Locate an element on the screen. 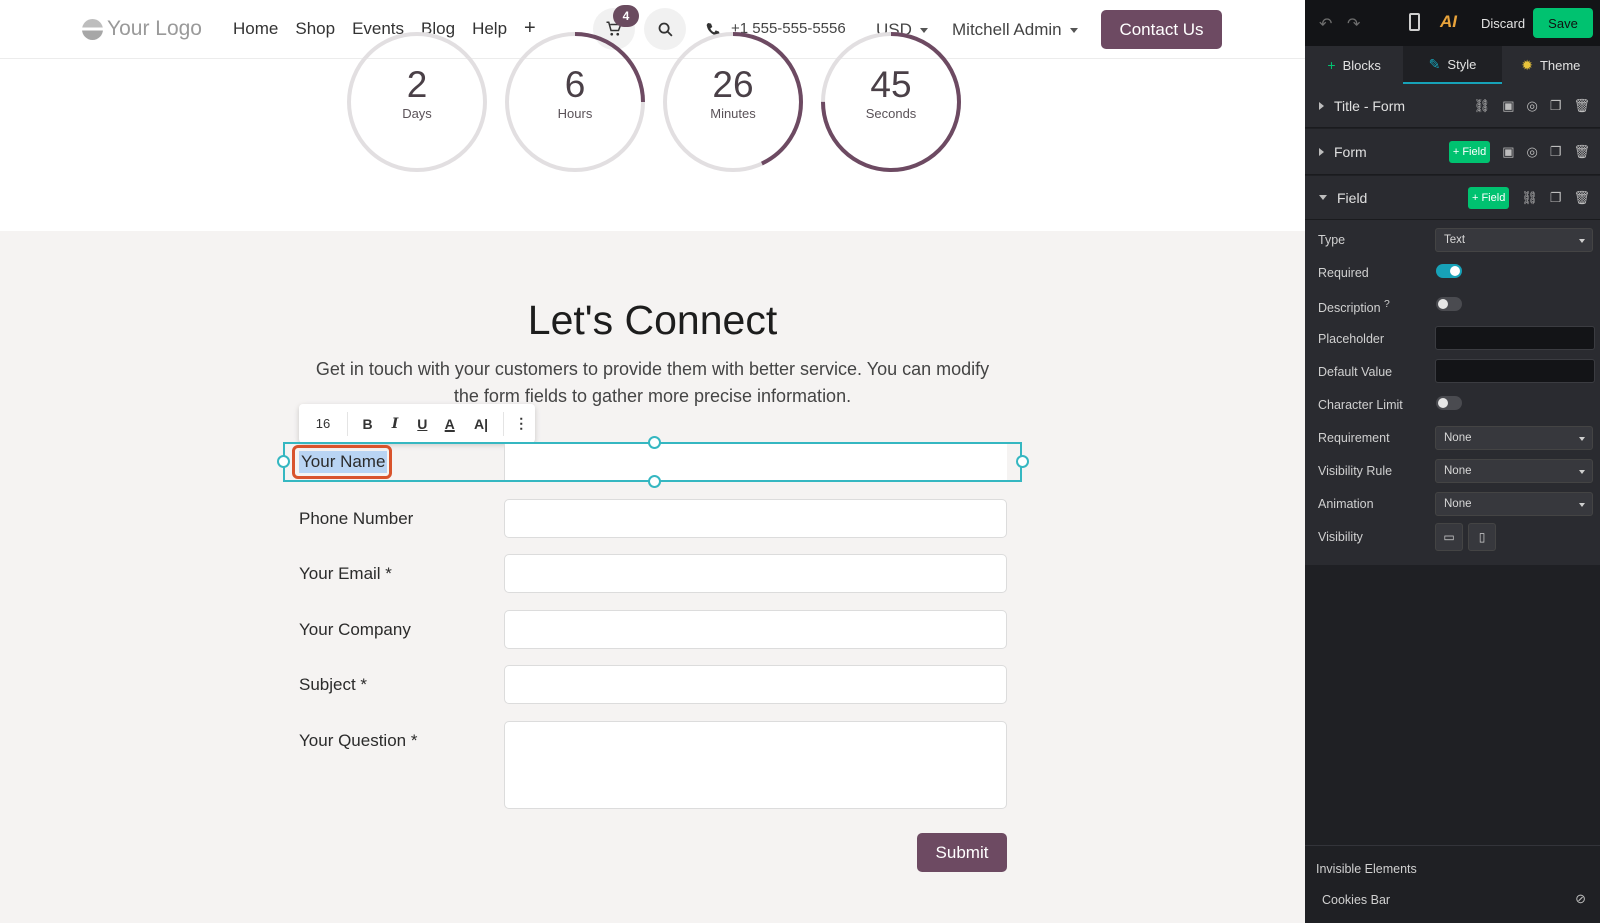 The image size is (1600, 923). countdown-label: Hours is located at coordinates (575, 113).